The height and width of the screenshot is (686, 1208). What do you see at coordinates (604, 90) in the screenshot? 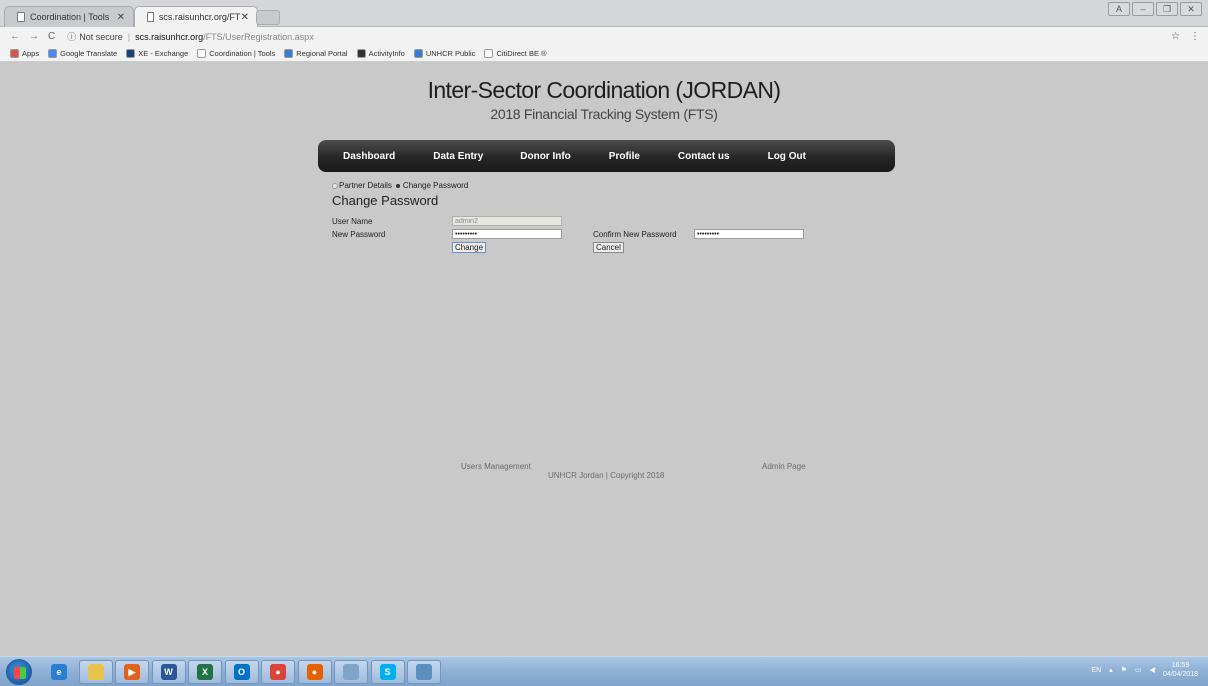
I see `site-title: Inter-Sector Coordination (JORDAN)` at bounding box center [604, 90].